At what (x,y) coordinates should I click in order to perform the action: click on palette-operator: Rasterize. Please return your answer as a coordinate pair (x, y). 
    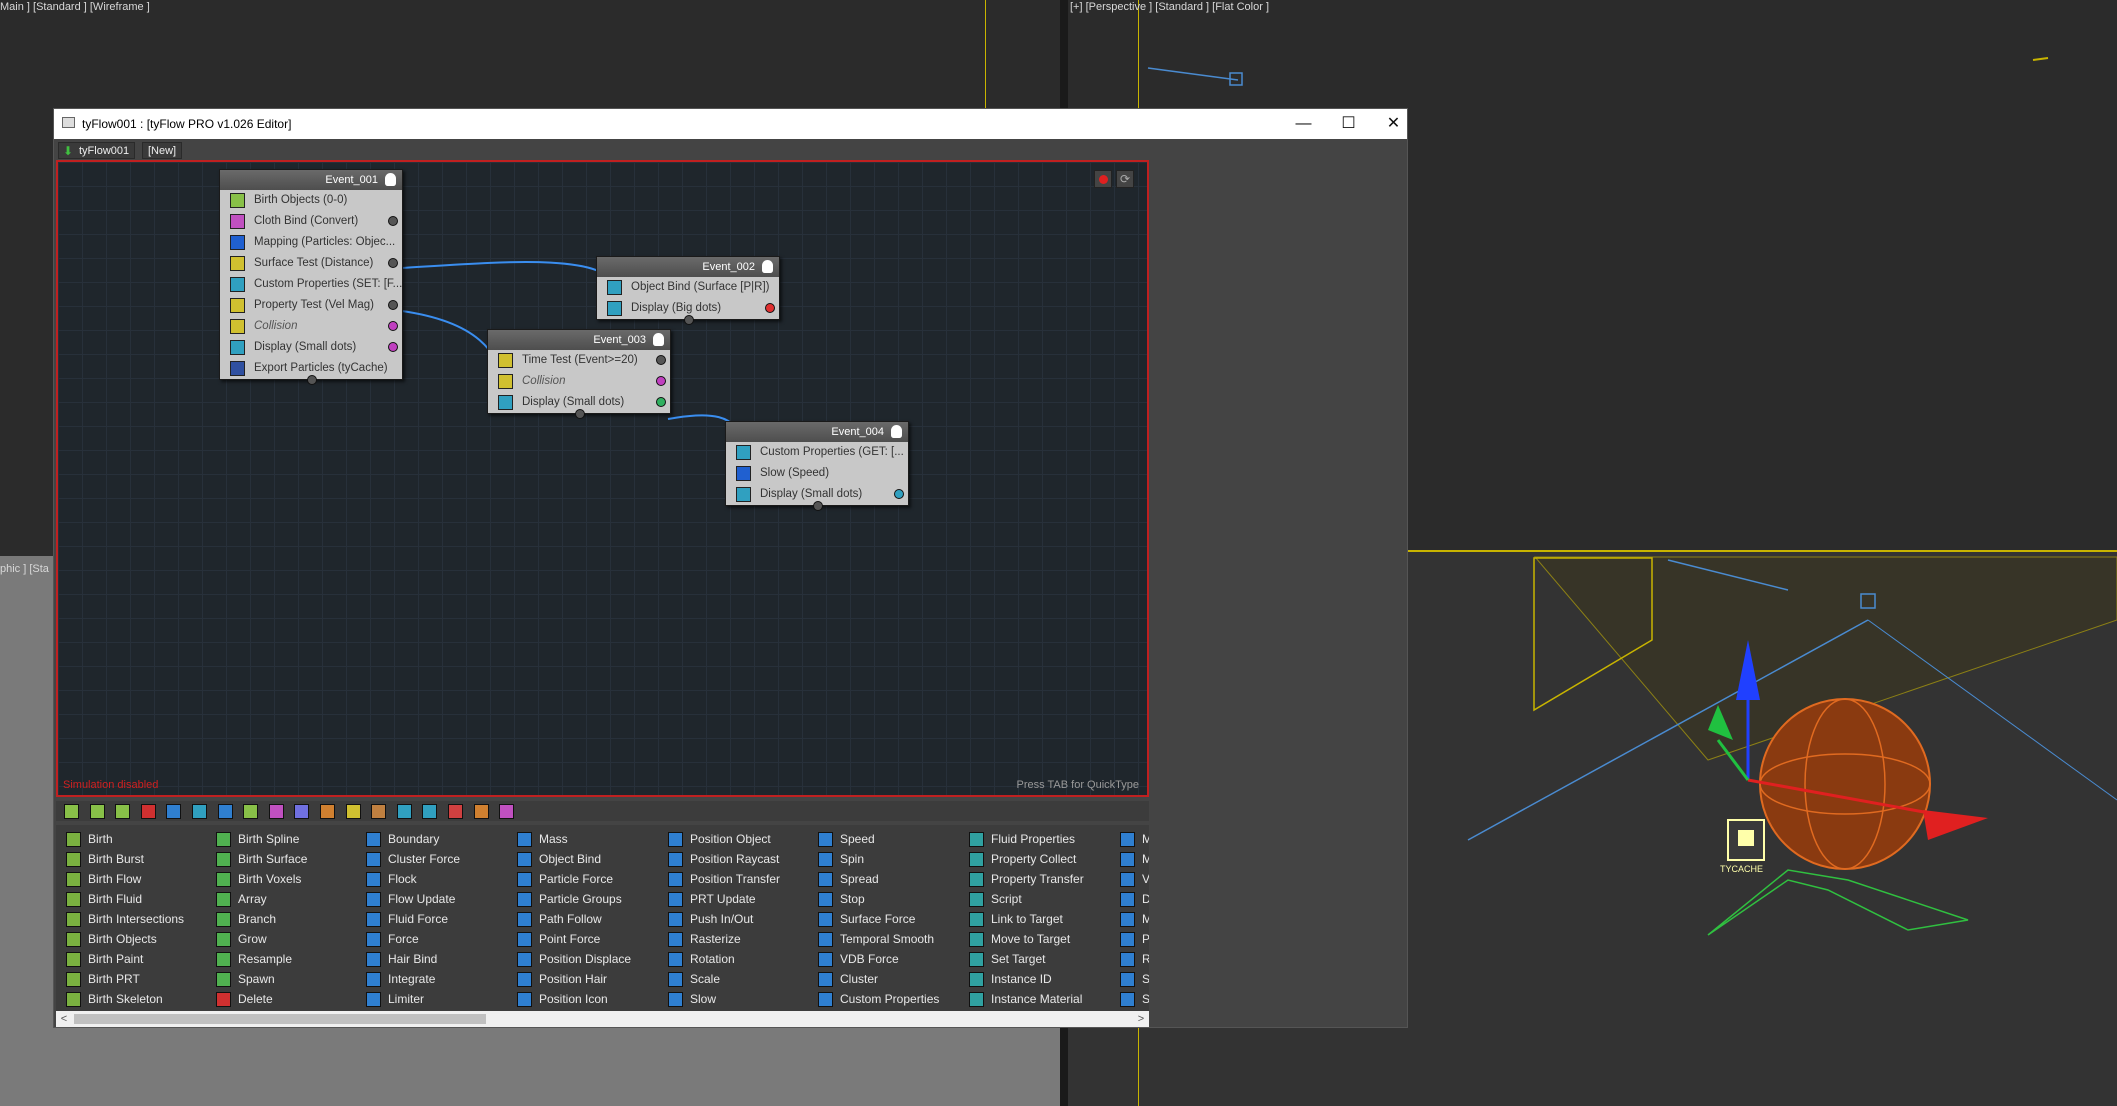
    Looking at the image, I should click on (721, 939).